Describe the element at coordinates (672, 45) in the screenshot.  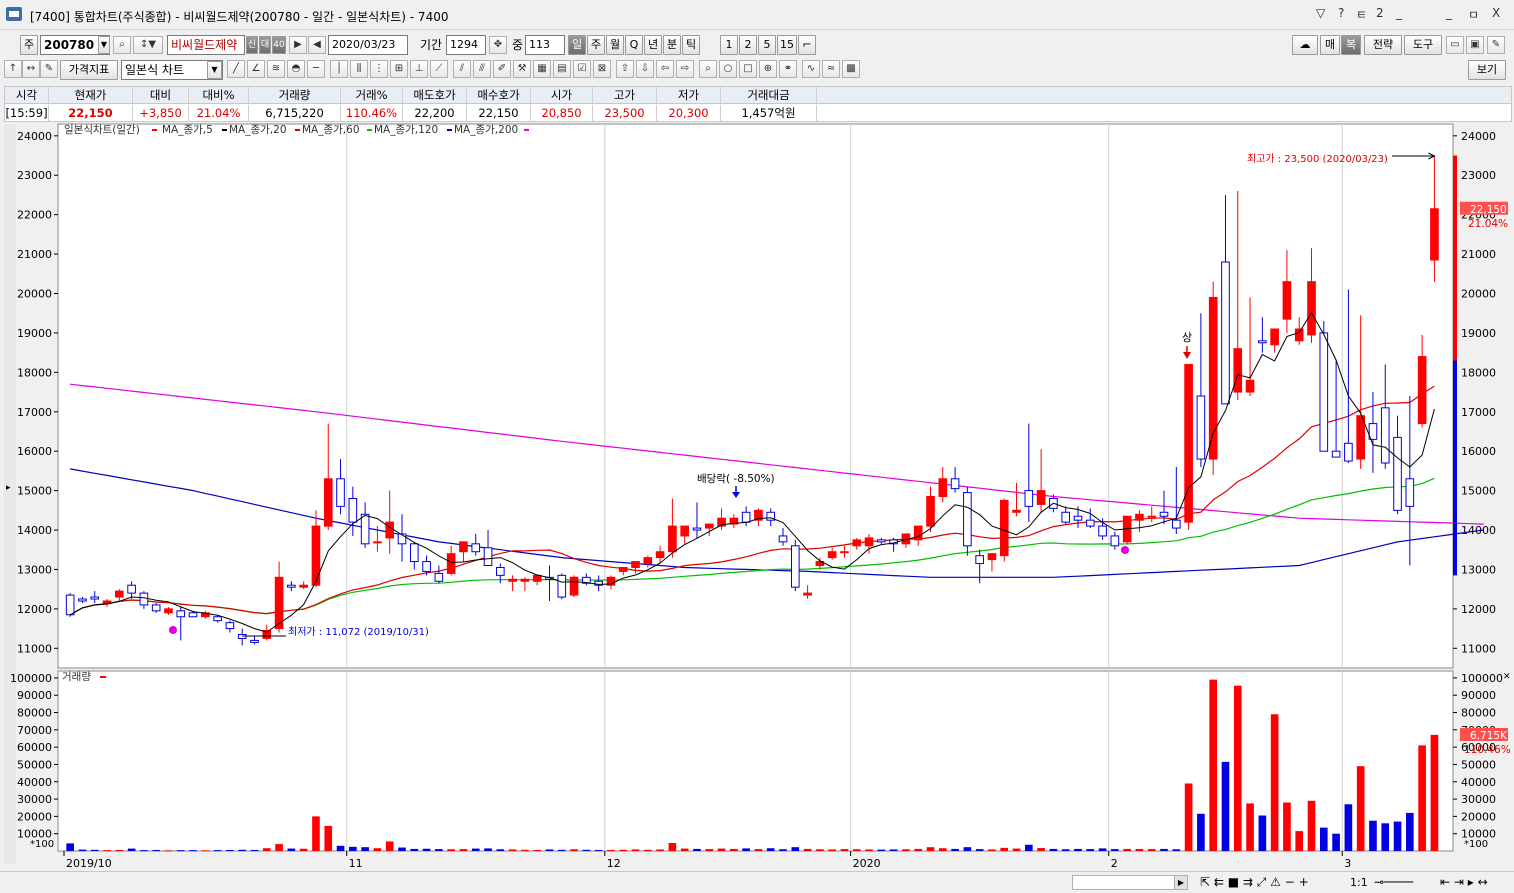
I see `interval-minute: 분` at that location.